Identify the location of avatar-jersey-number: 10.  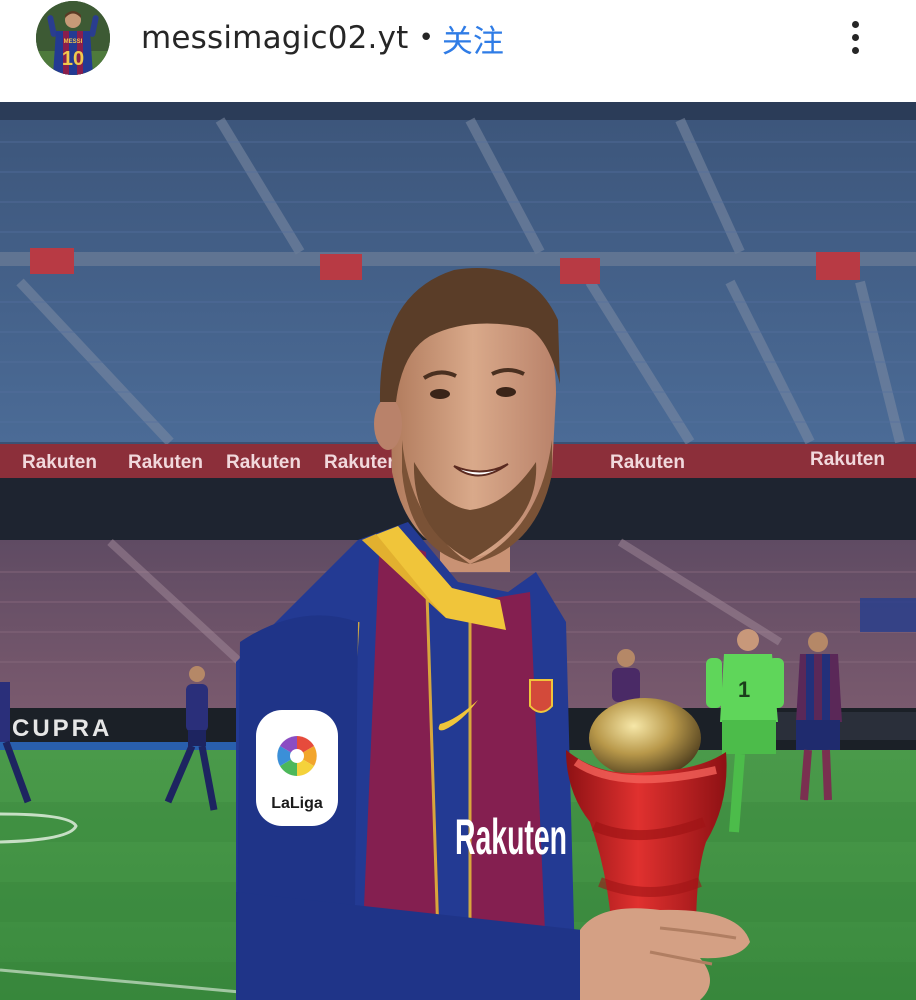
(73, 59).